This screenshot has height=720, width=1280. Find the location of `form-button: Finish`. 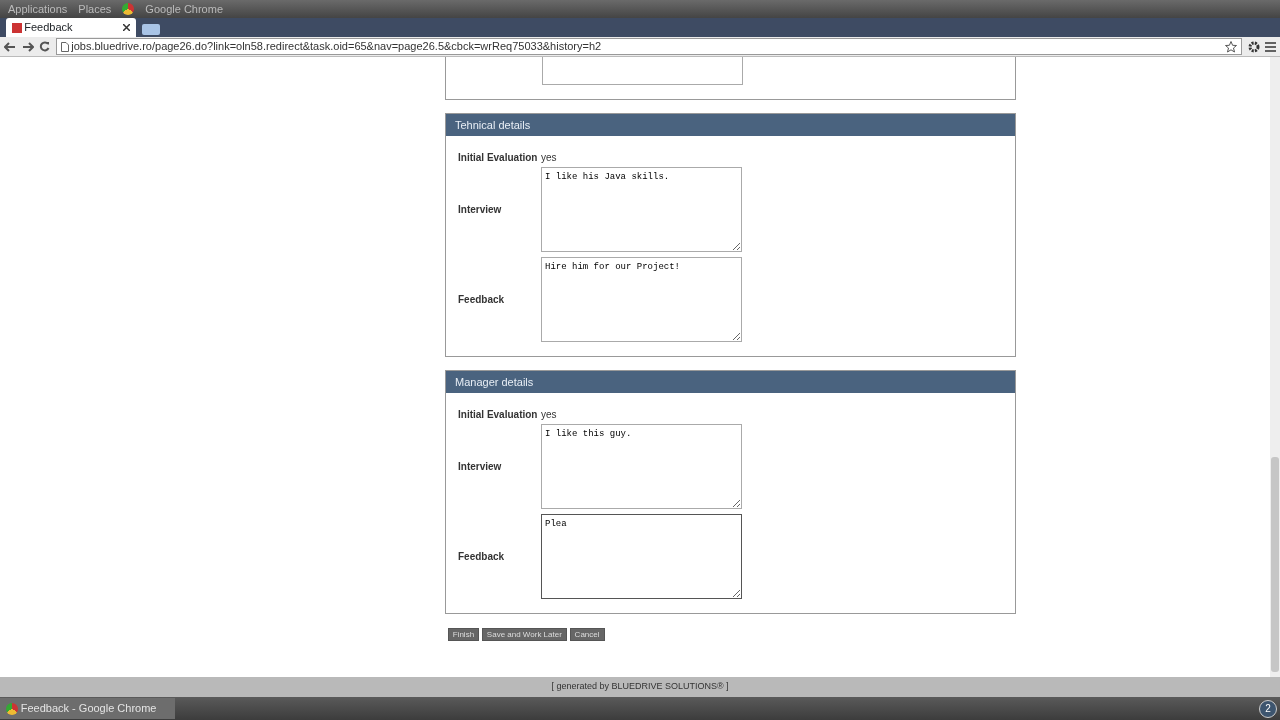

form-button: Finish is located at coordinates (463, 634).